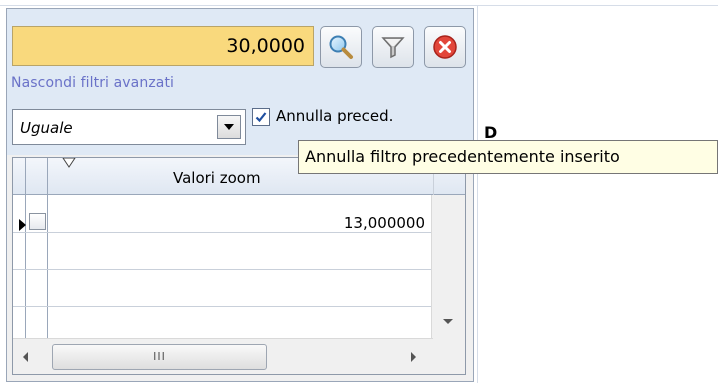 This screenshot has height=383, width=718. I want to click on close-icon, so click(445, 47).